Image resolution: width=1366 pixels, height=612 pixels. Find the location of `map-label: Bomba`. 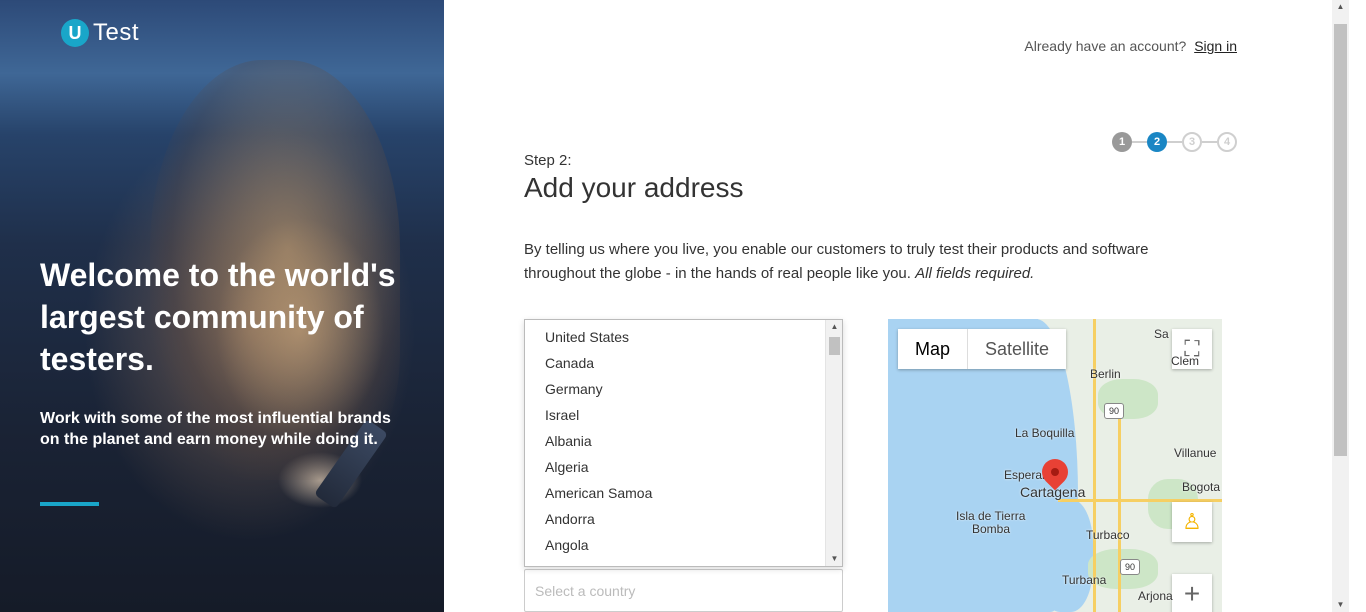

map-label: Bomba is located at coordinates (991, 529).